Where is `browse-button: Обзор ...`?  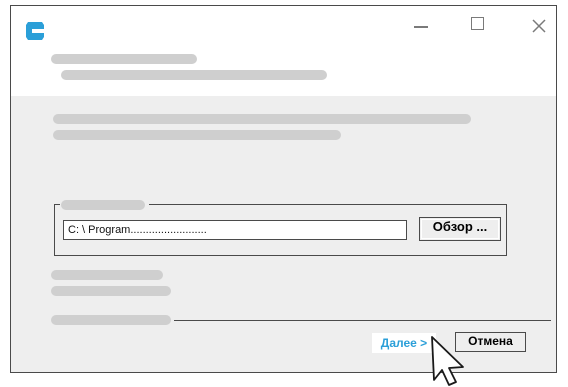 browse-button: Обзор ... is located at coordinates (460, 229).